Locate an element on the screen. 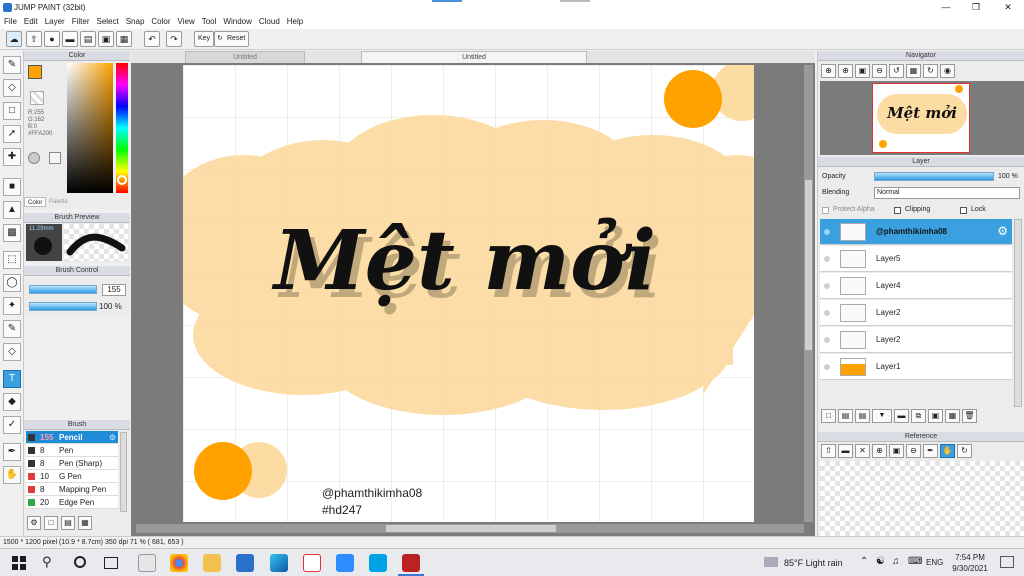 The height and width of the screenshot is (576, 1024). weather-icon is located at coordinates (771, 562).